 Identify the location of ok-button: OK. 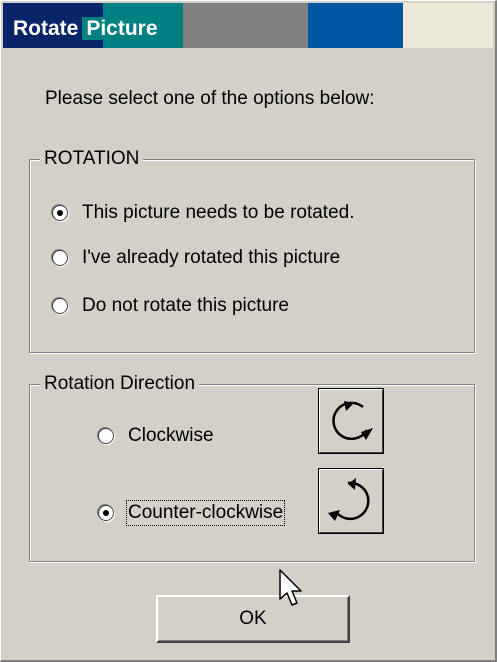
(253, 619).